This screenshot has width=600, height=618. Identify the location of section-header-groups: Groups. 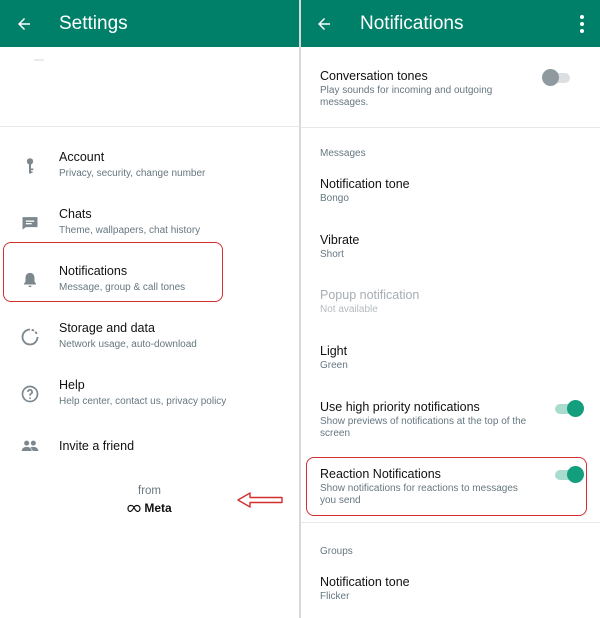
(336, 551).